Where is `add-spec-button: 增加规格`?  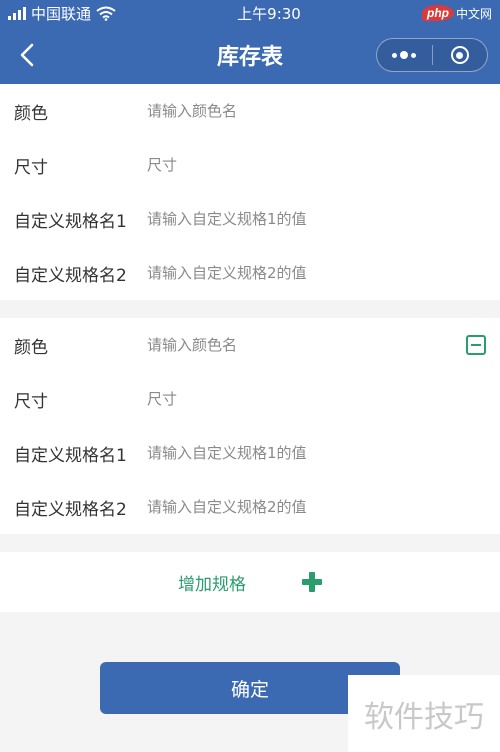 add-spec-button: 增加规格 is located at coordinates (250, 582).